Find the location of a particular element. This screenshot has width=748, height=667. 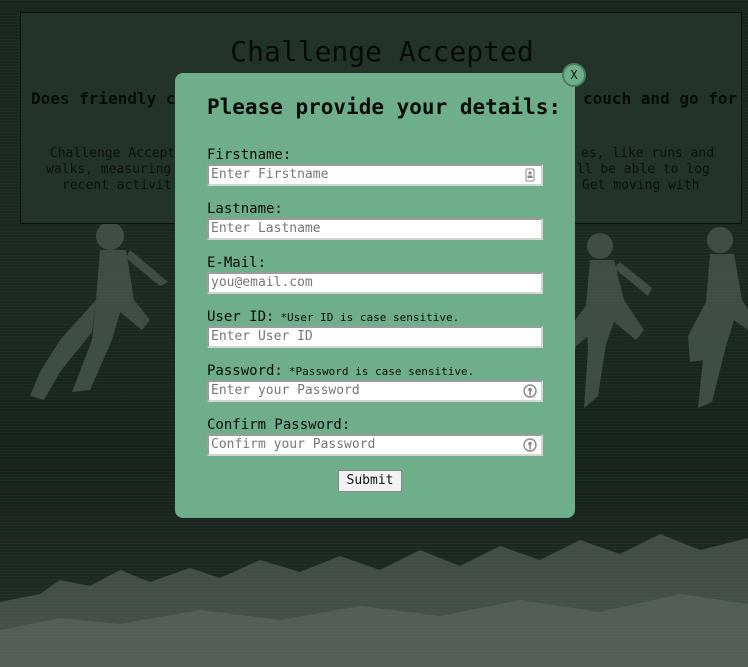

lastname-placeholder: Enter Lastname is located at coordinates (266, 228).